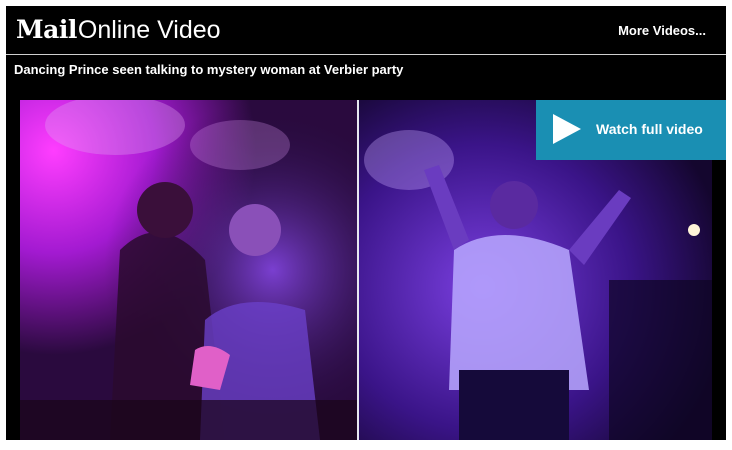 The image size is (732, 450). What do you see at coordinates (149, 30) in the screenshot?
I see `brand-online-video: Online Video` at bounding box center [149, 30].